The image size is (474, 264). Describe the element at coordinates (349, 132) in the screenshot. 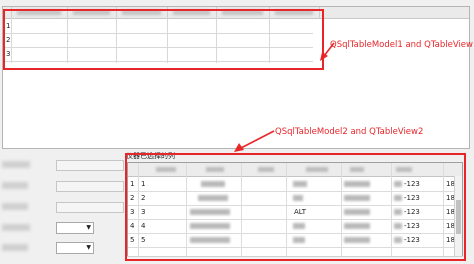

I see `annotation-label-2: QSqlTableModel2 and QTableView2` at that location.